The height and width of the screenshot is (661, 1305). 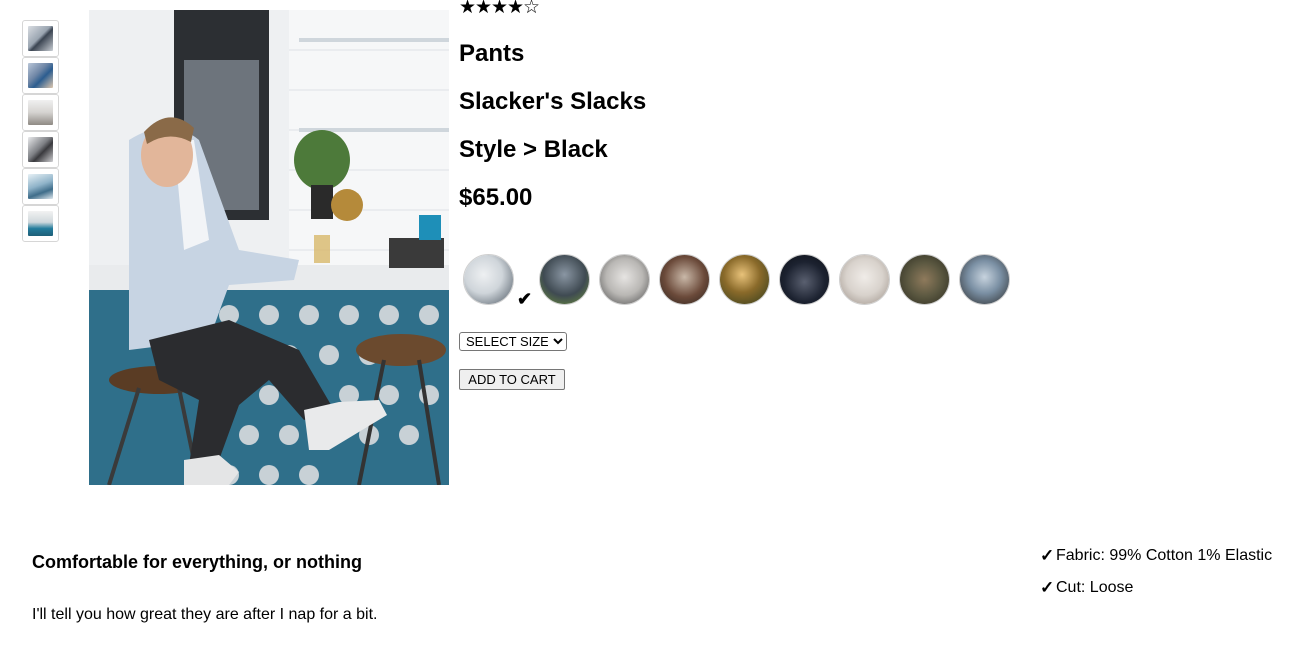 What do you see at coordinates (533, 149) in the screenshot?
I see `selected-style: Style > Black` at bounding box center [533, 149].